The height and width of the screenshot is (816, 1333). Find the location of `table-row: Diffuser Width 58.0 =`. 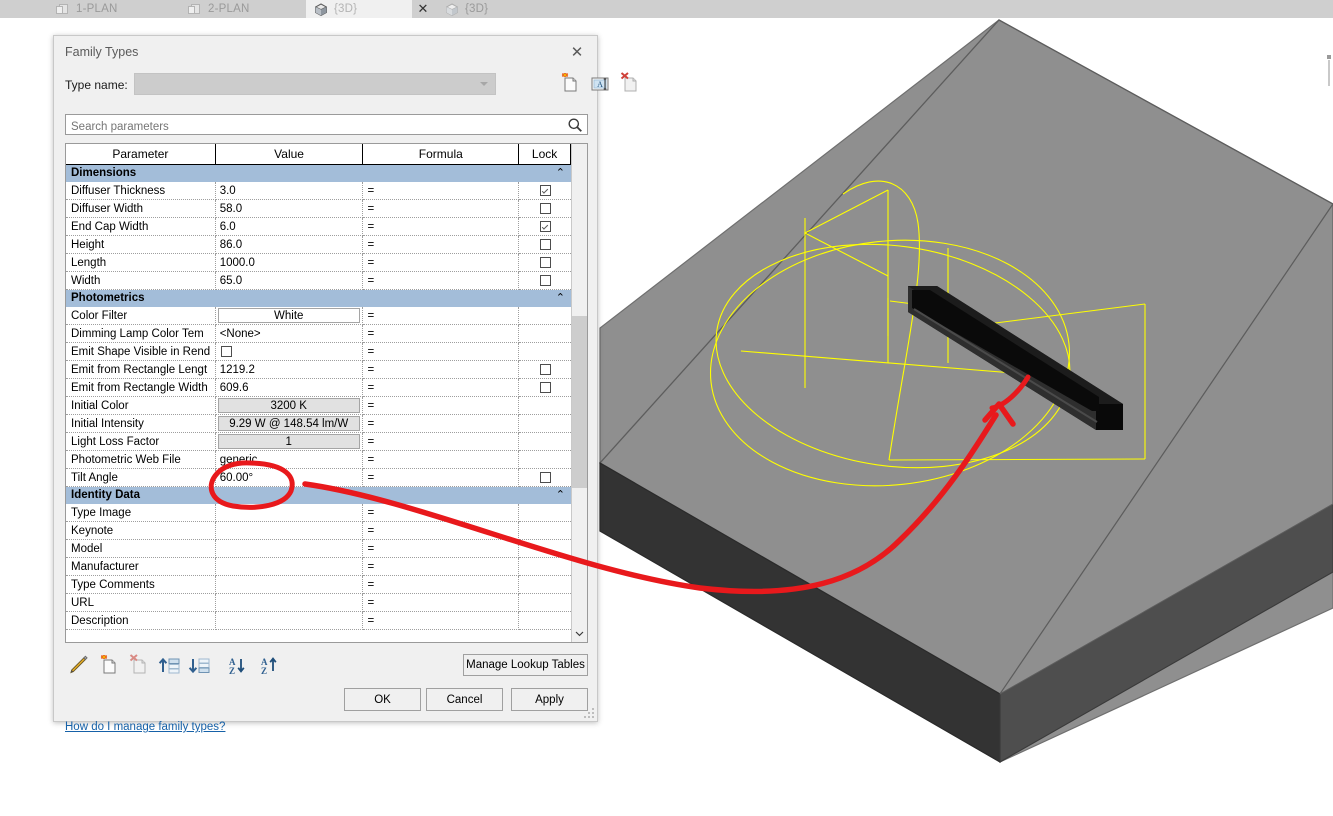

table-row: Diffuser Width 58.0 = is located at coordinates (326, 209).